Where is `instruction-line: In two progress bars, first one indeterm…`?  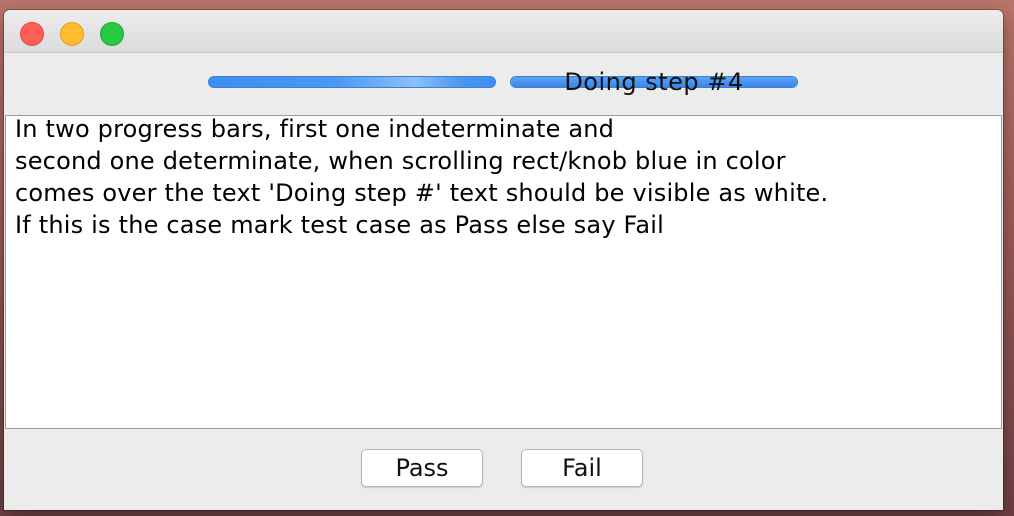
instruction-line: In two progress bars, first one indeterm… is located at coordinates (315, 129).